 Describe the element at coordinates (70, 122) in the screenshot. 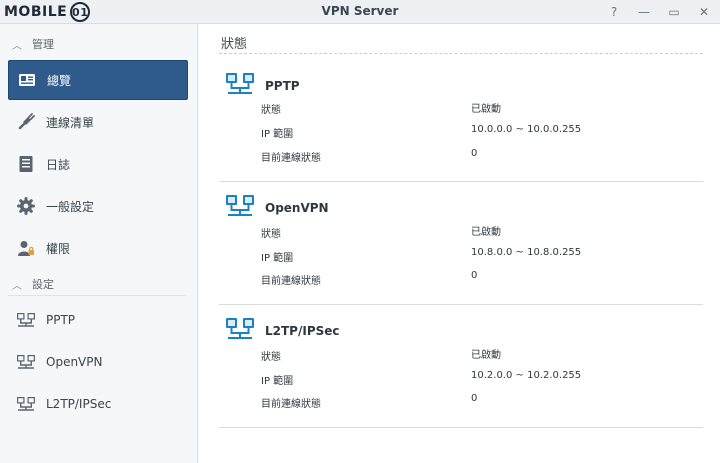

I see `sidebar-item-label: 連線清單` at that location.